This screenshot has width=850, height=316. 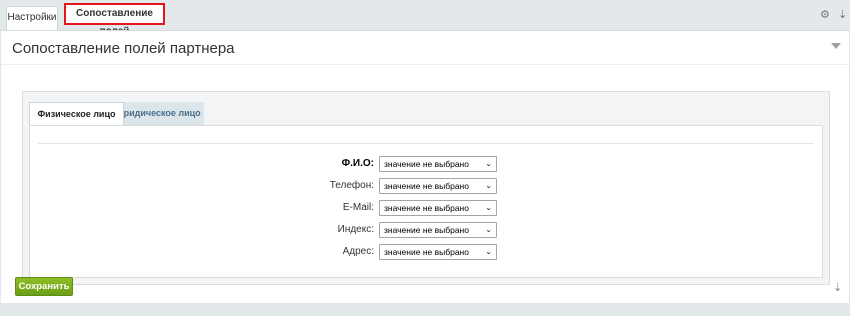 What do you see at coordinates (351, 185) in the screenshot?
I see `field-label: Телефон:` at bounding box center [351, 185].